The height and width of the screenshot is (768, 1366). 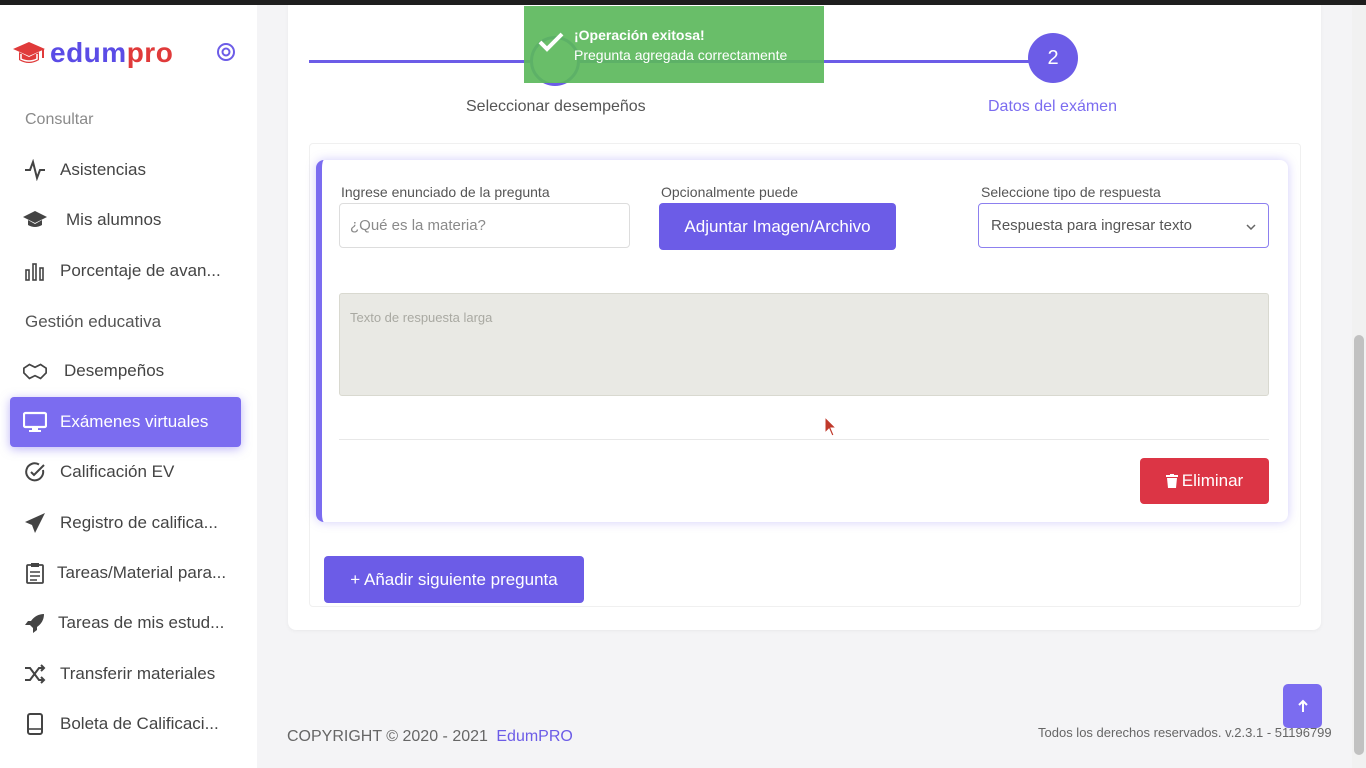 I want to click on answer-type-select: Respuesta para ingresar texto, so click(x=1123, y=225).